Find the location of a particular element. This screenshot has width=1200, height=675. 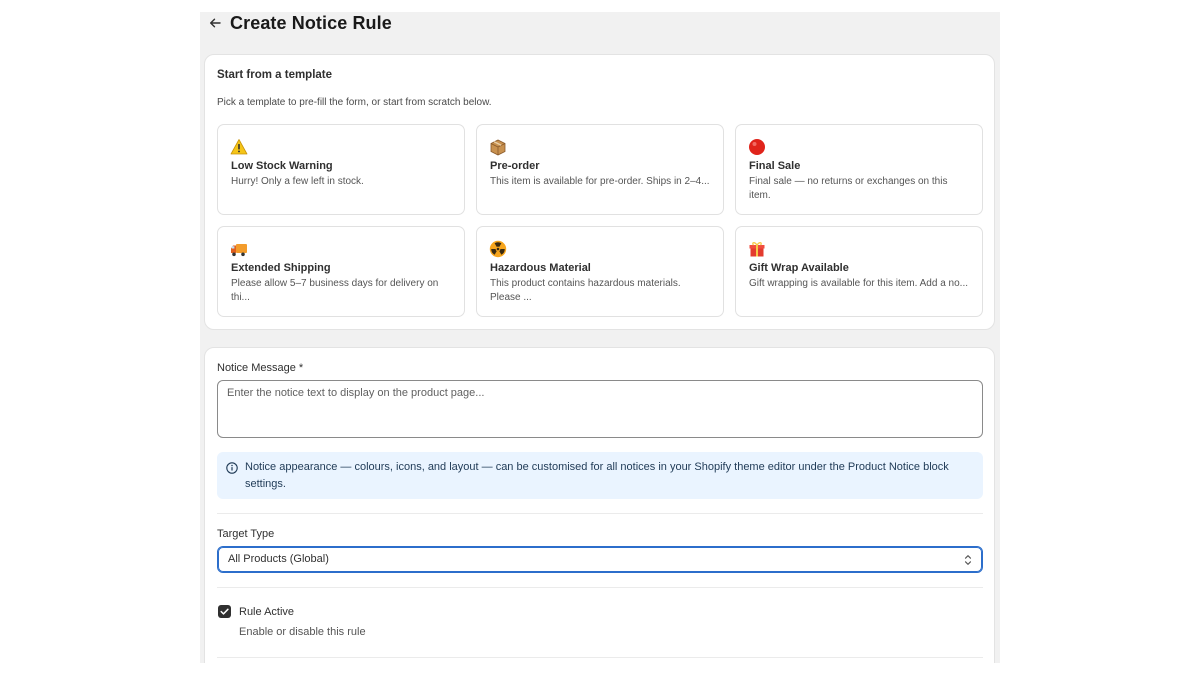

rule-active-checkbox is located at coordinates (224, 611).